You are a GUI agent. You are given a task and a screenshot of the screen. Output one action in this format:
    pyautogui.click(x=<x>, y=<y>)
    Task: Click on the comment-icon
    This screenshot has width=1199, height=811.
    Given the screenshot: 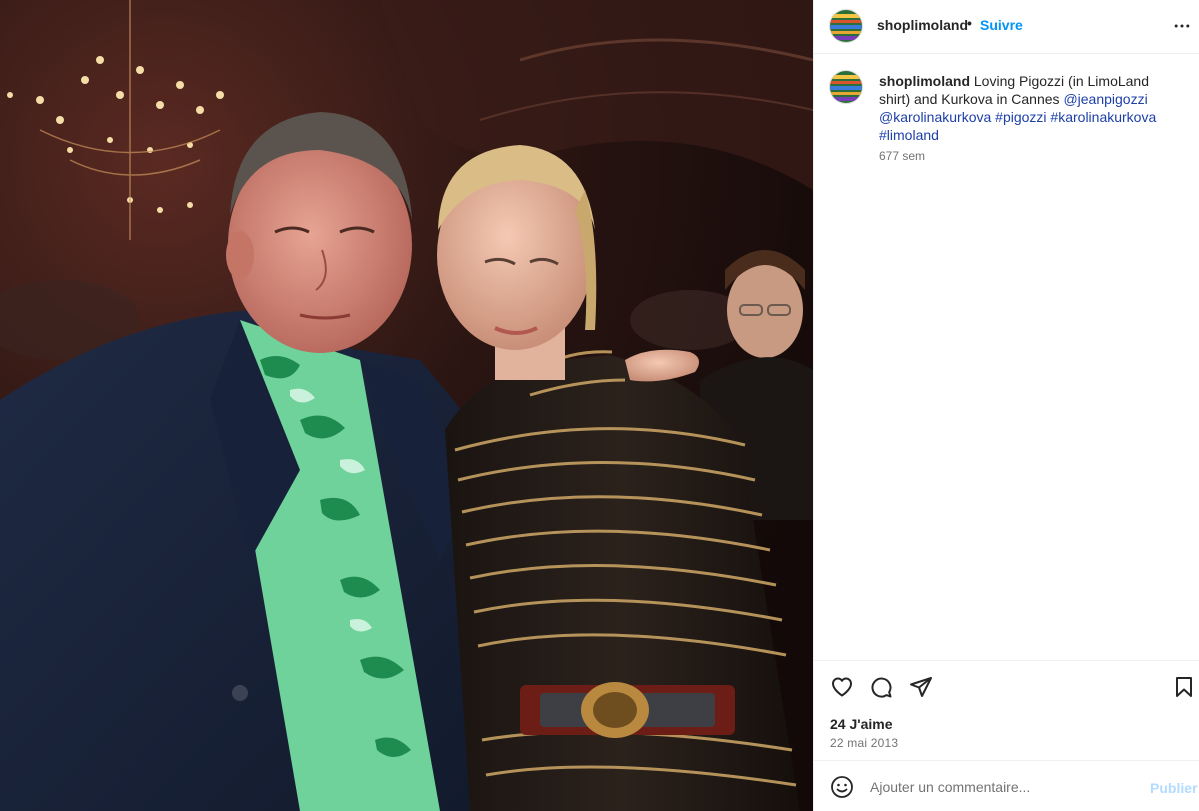 What is the action you would take?
    pyautogui.click(x=881, y=687)
    